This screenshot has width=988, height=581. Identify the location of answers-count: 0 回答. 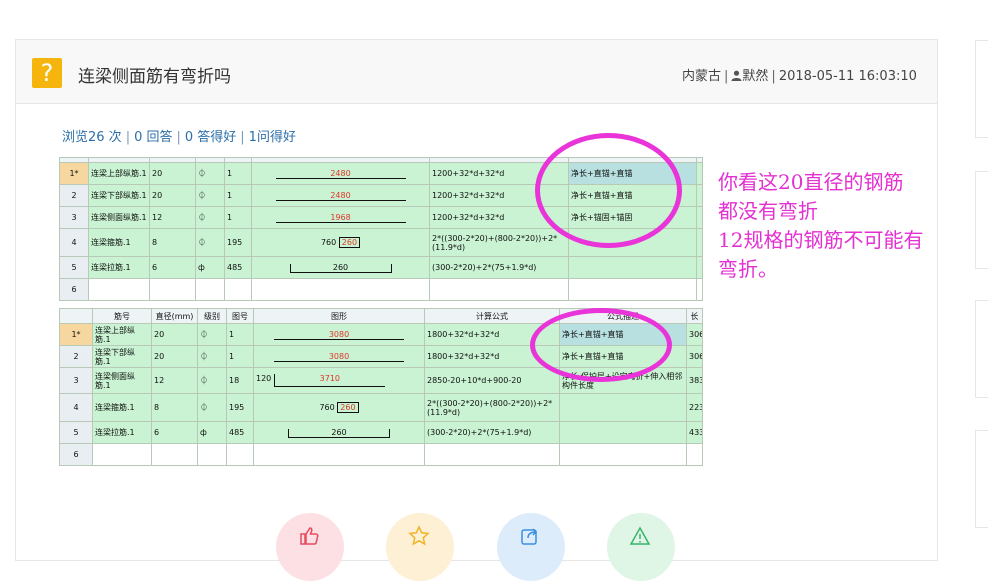
(153, 137).